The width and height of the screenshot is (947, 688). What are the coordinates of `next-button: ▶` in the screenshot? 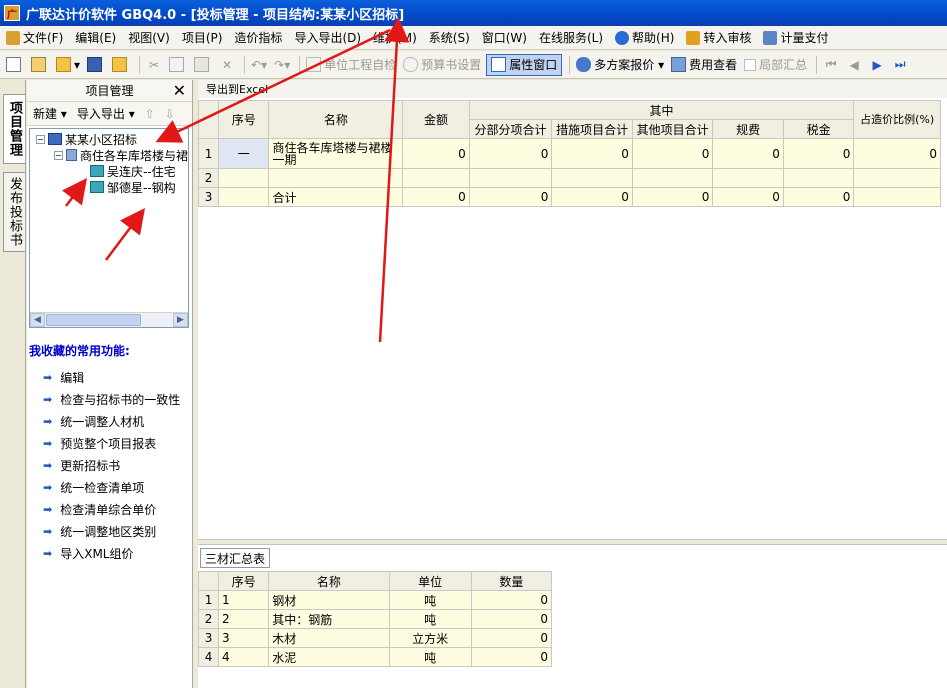 It's located at (877, 65).